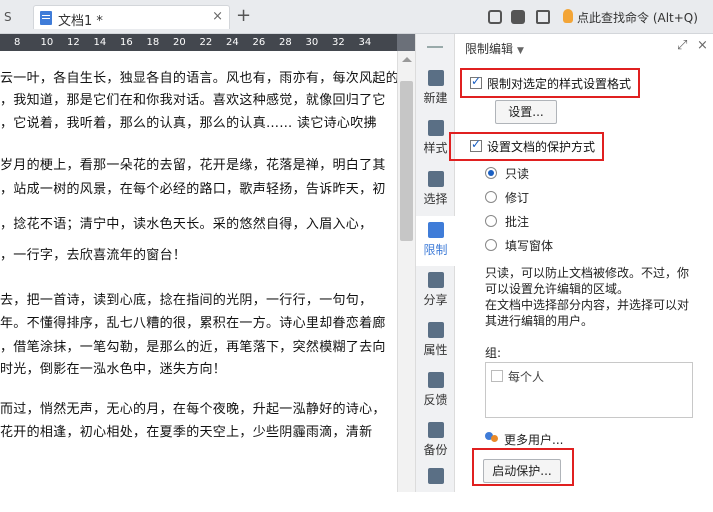 This screenshot has height=512, width=713. I want to click on panel-title: 限制编辑 ▼, so click(494, 48).